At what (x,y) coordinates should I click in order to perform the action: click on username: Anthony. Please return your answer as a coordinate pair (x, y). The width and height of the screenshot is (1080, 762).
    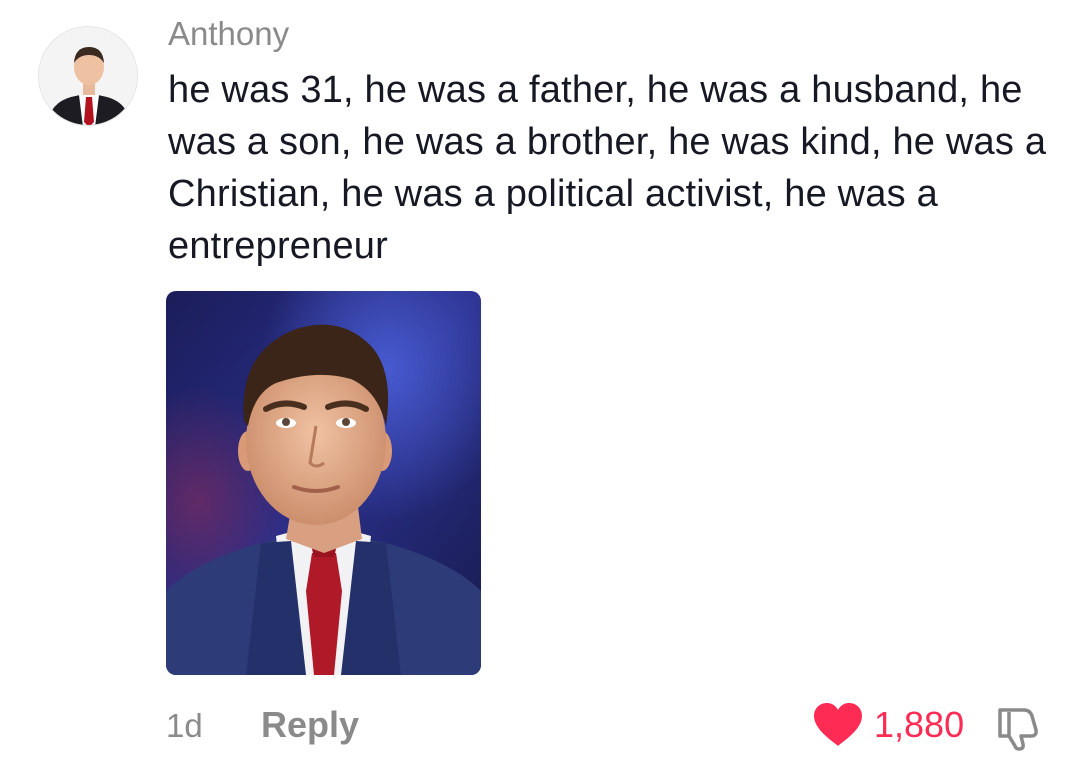
    Looking at the image, I should click on (228, 34).